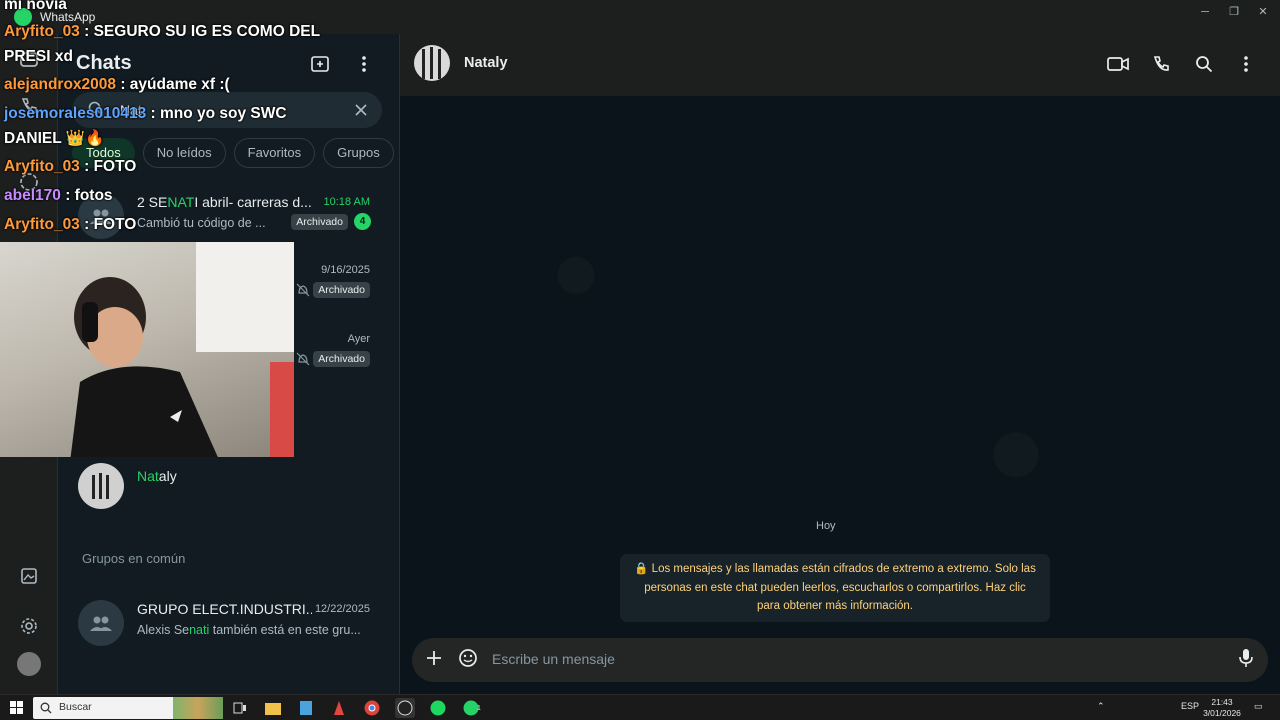  What do you see at coordinates (134, 558) in the screenshot?
I see `groups-section-title: Grupos en común` at bounding box center [134, 558].